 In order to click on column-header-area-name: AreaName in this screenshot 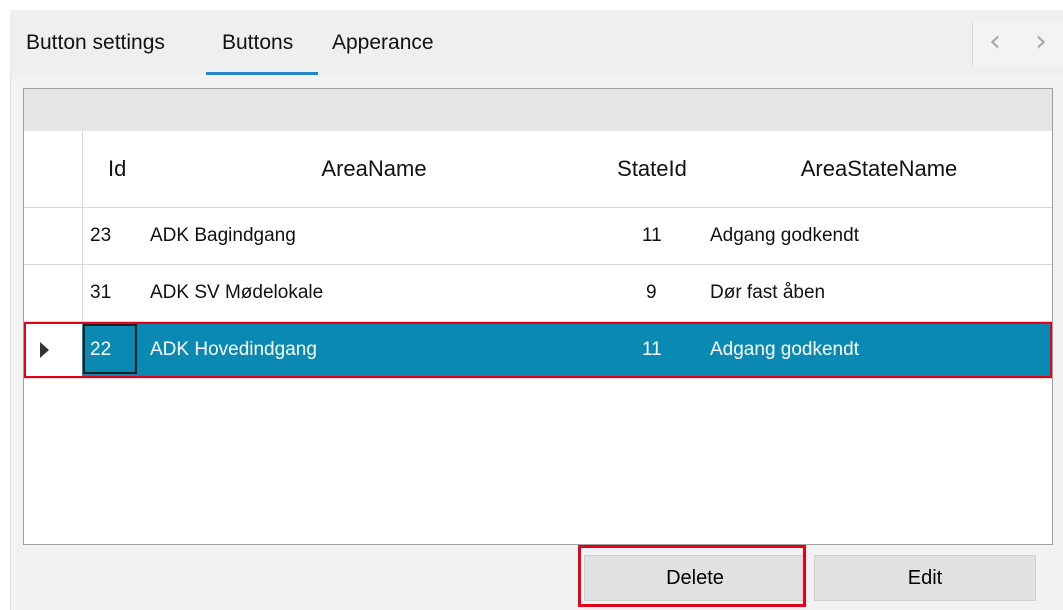, I will do `click(374, 169)`.